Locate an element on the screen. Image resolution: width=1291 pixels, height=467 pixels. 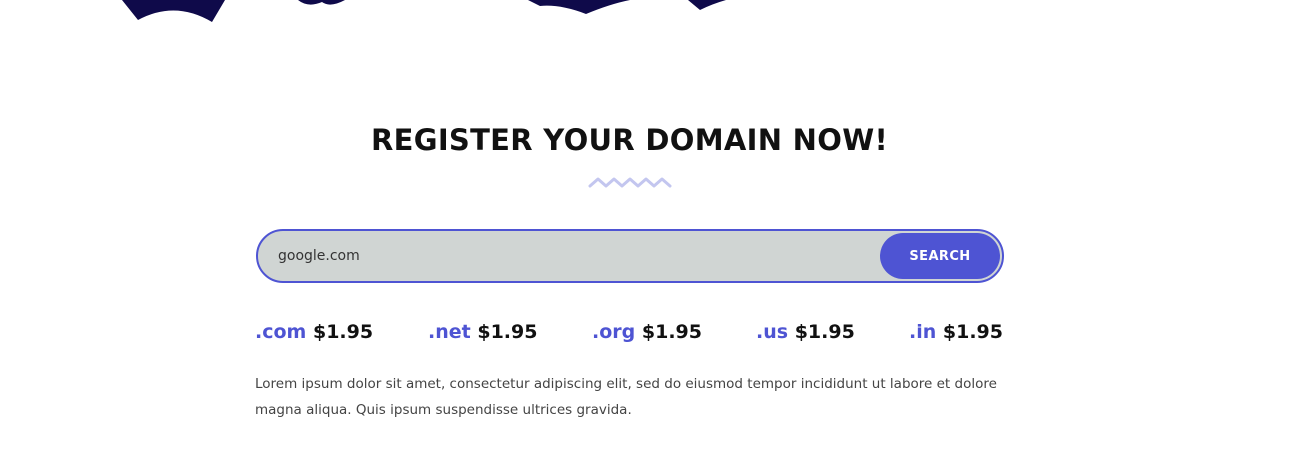
price-item-org: .org $1.95 is located at coordinates (647, 332).